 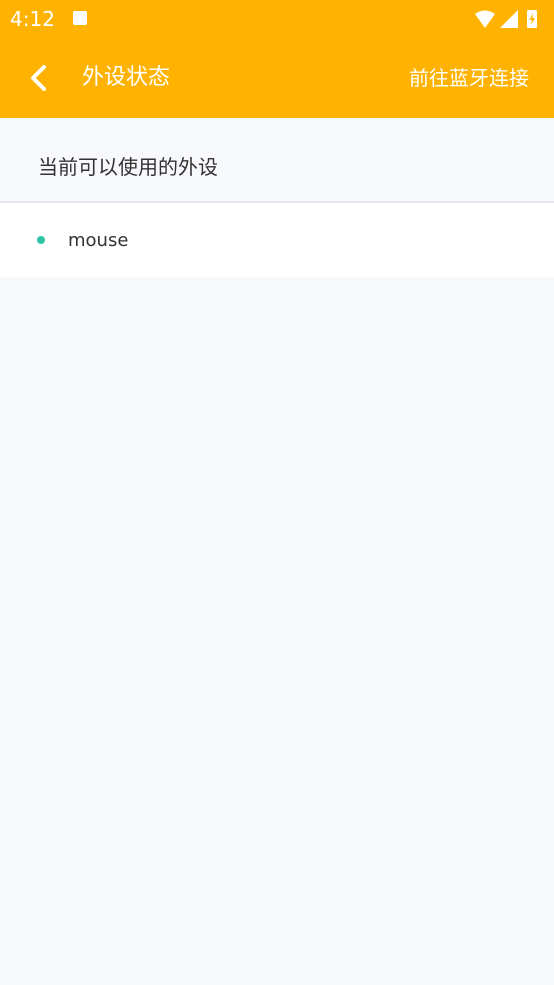 I want to click on wifi-icon, so click(x=485, y=19).